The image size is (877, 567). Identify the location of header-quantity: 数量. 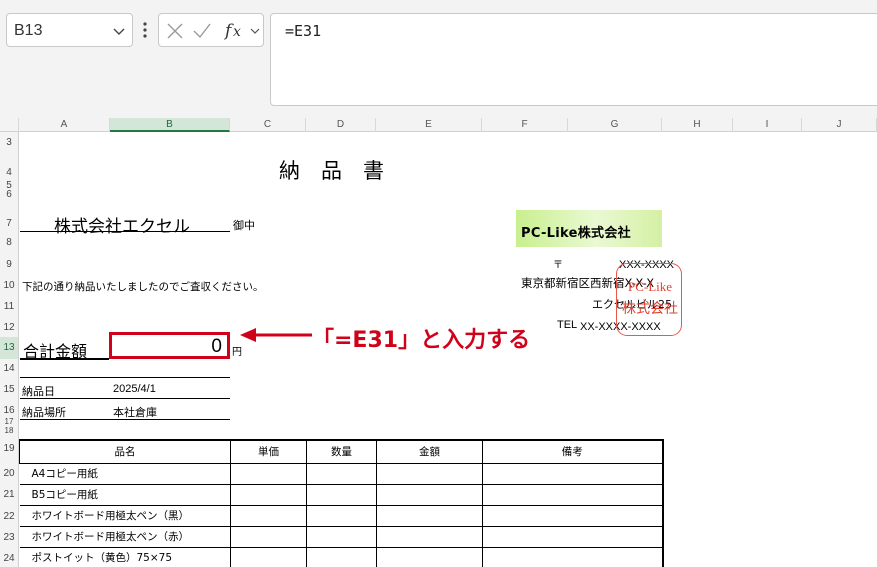
(341, 451).